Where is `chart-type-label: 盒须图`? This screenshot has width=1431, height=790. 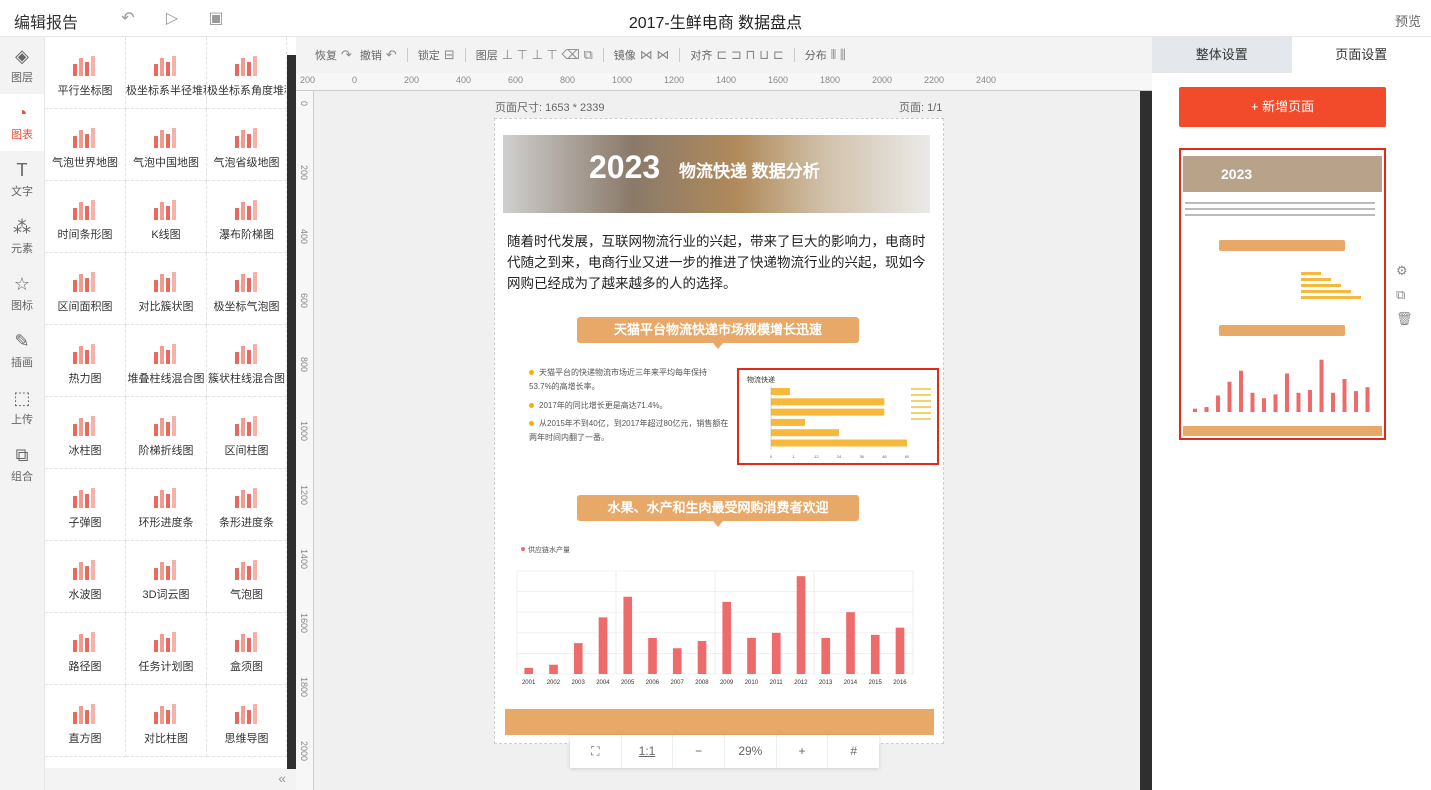 chart-type-label: 盒须图 is located at coordinates (246, 667).